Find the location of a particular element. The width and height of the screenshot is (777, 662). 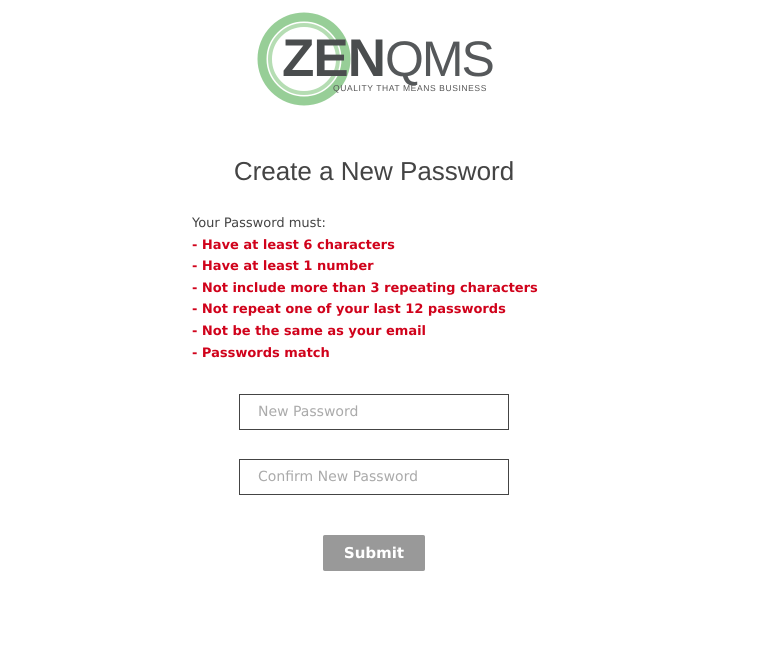

requirement-rule: - Have at least 6 characters is located at coordinates (294, 245).